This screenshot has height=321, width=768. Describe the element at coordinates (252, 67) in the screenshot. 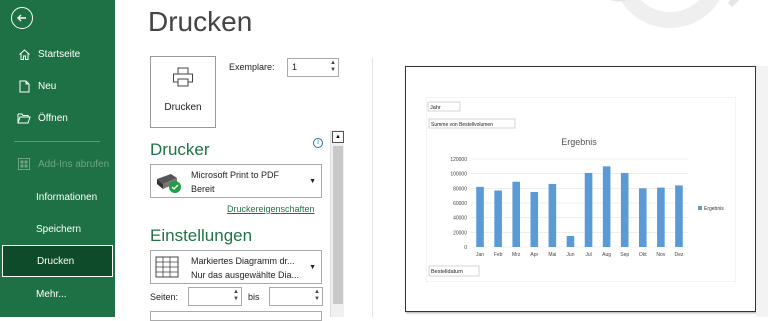

I see `copies-label: Exemplare:` at that location.